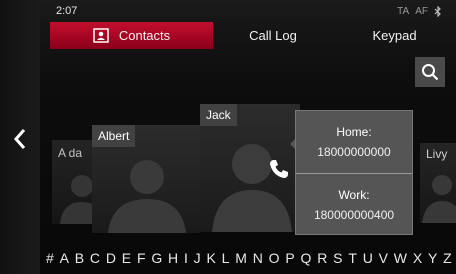 The image size is (456, 274). I want to click on af-indicator: AF, so click(421, 11).